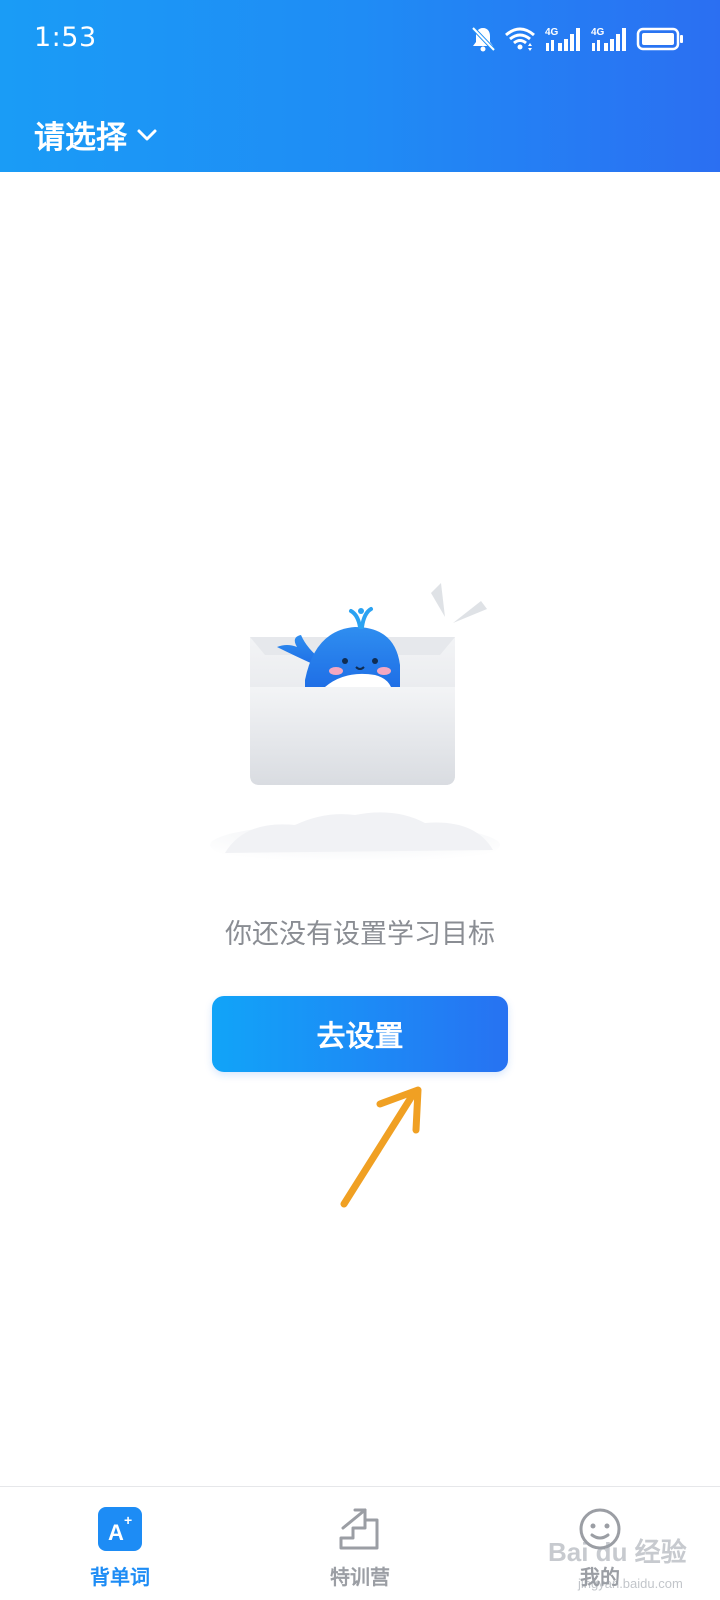 This screenshot has height=1600, width=720. What do you see at coordinates (359, 1529) in the screenshot?
I see `stairs-up-icon` at bounding box center [359, 1529].